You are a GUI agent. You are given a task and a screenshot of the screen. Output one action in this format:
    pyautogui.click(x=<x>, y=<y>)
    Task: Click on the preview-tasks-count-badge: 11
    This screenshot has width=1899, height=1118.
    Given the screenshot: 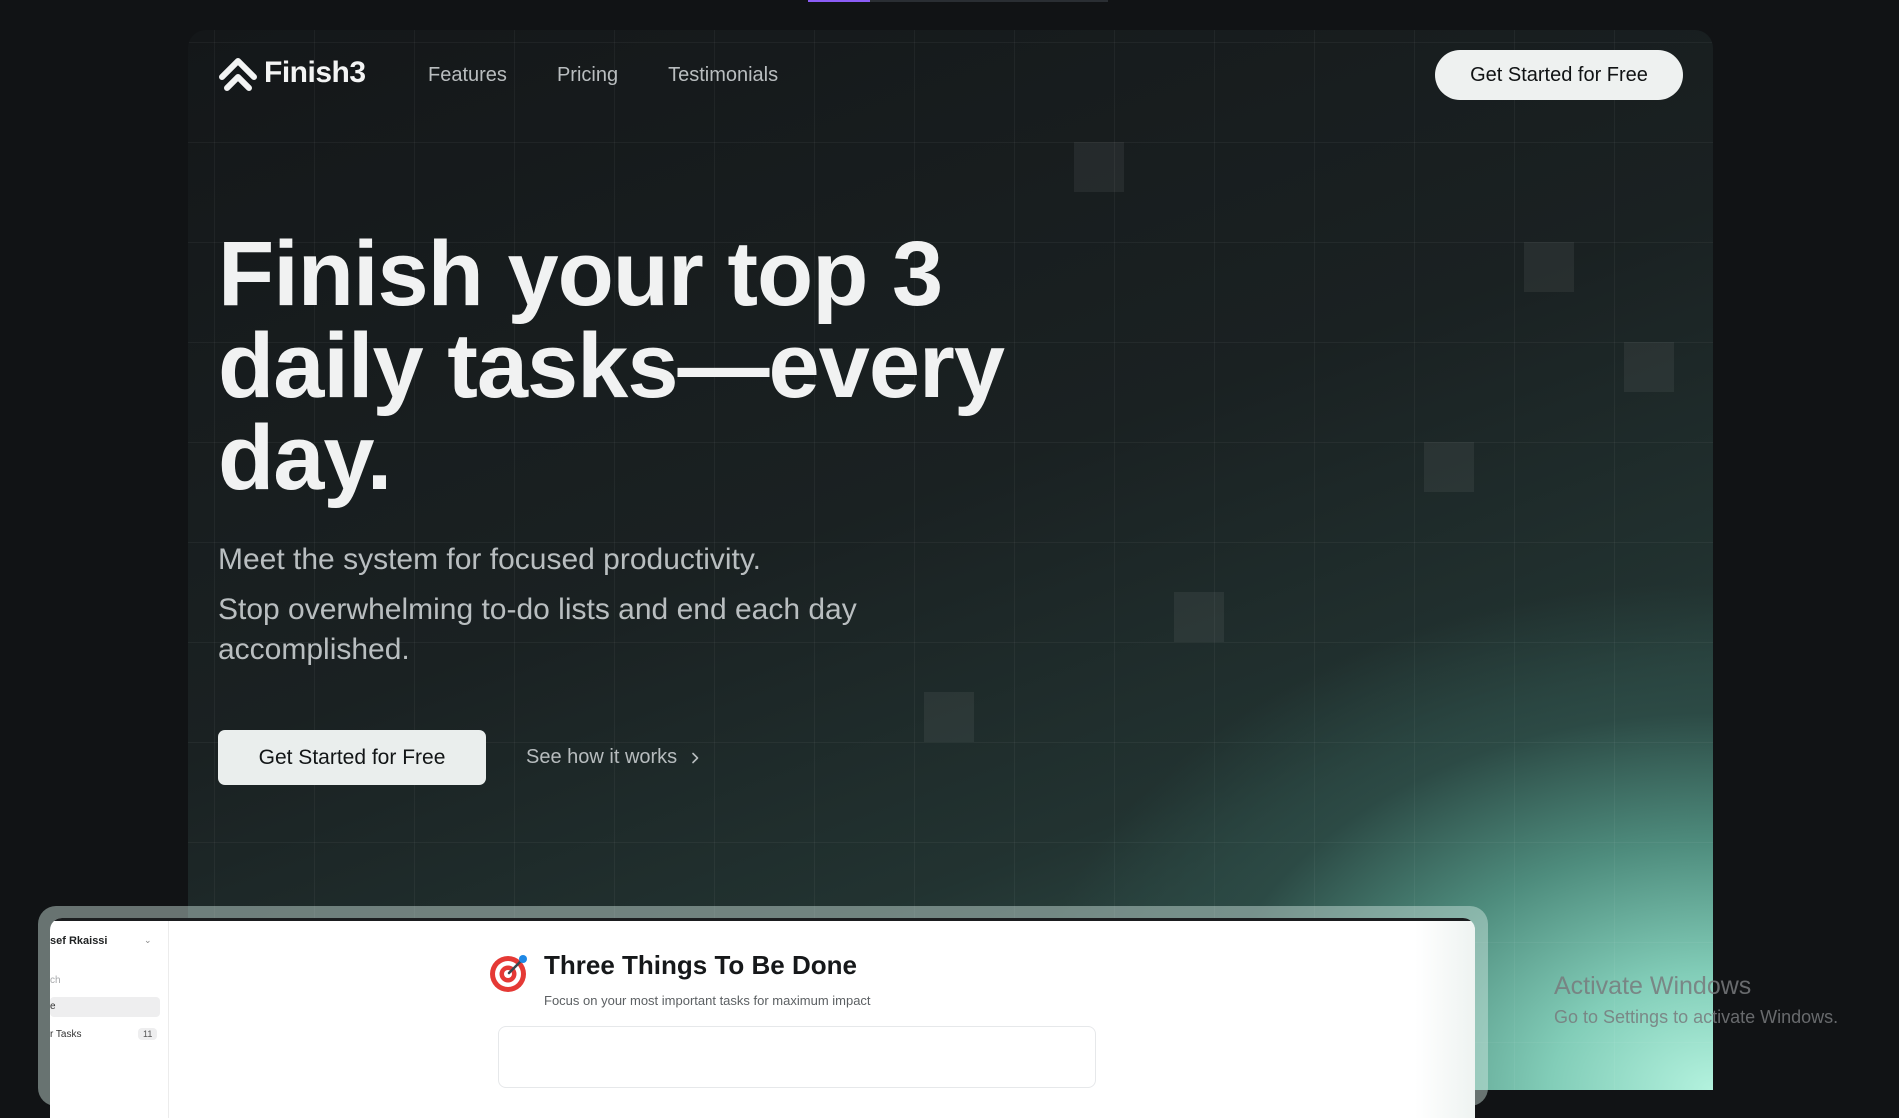 What is the action you would take?
    pyautogui.click(x=148, y=1034)
    